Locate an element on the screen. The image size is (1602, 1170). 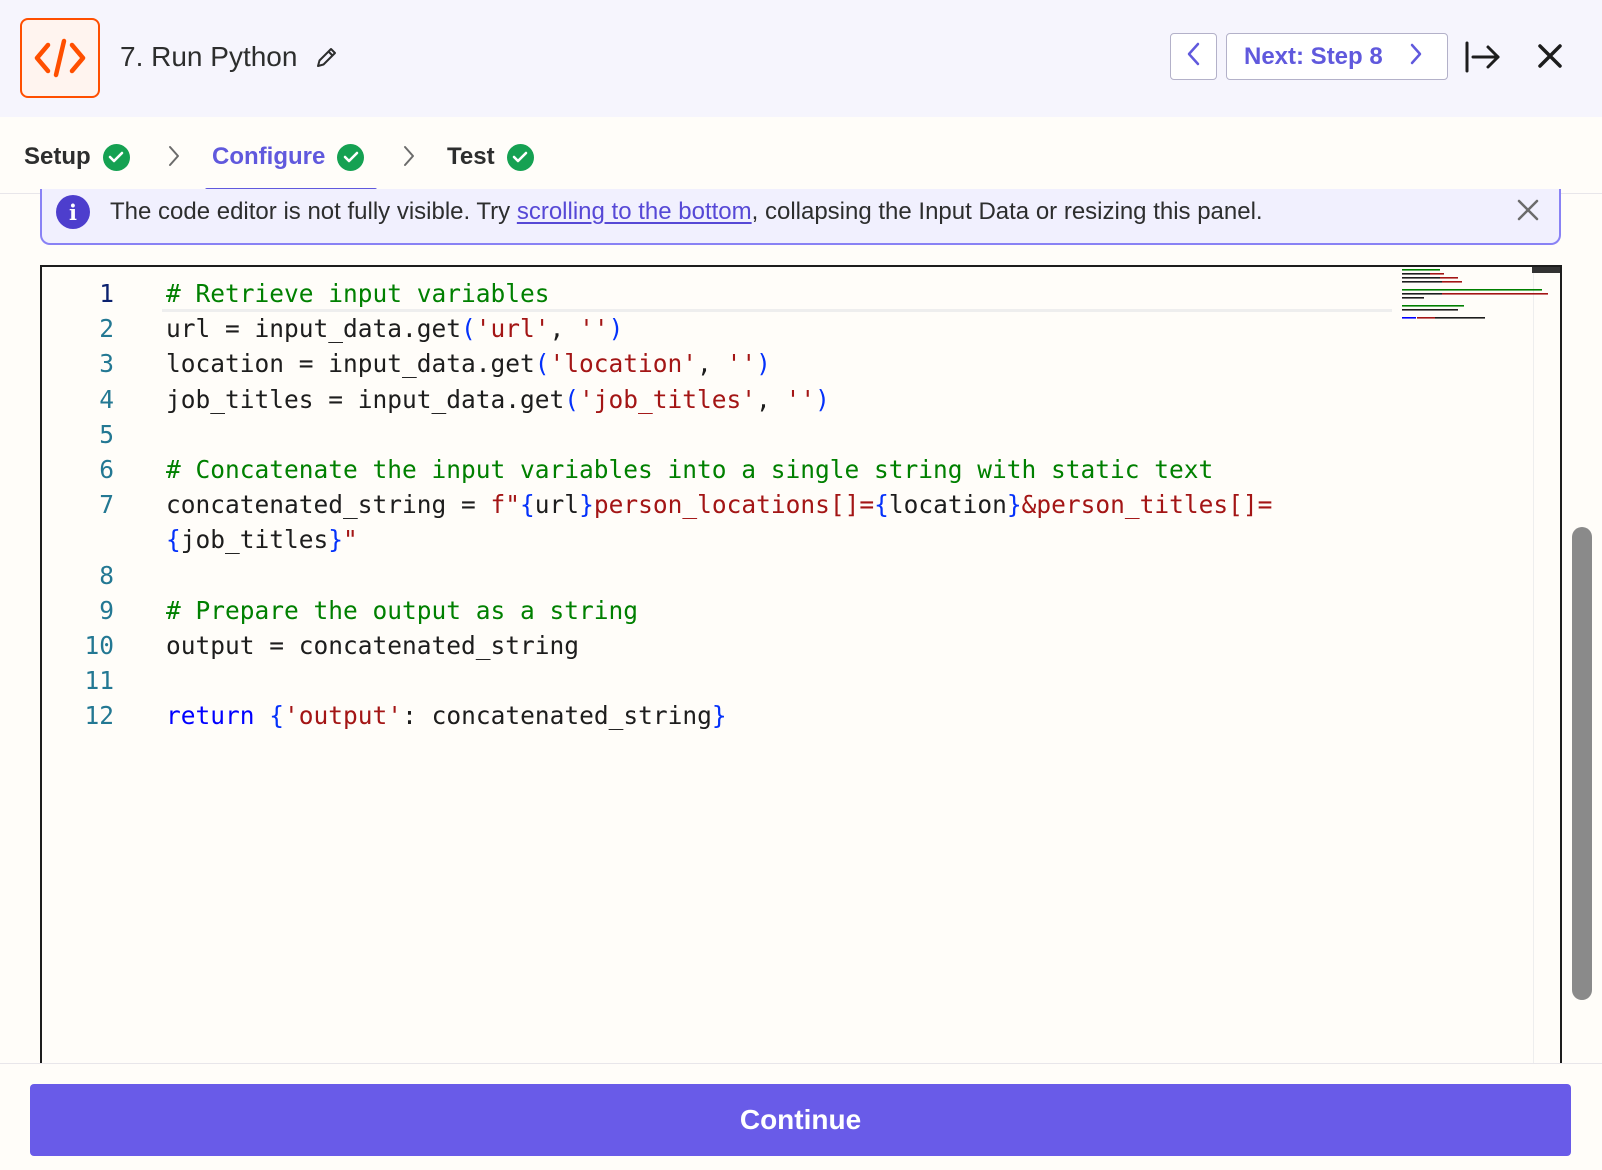
code-icon is located at coordinates (60, 58).